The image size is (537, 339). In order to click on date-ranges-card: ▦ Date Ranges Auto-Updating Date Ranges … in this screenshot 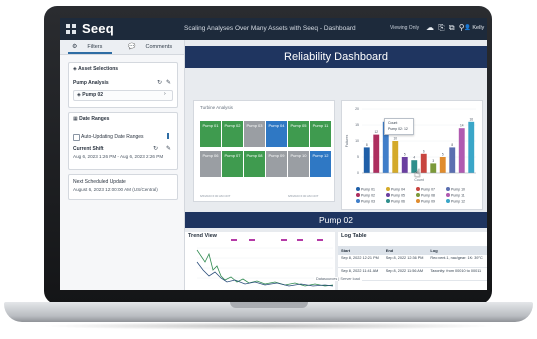, I will do `click(123, 141)`.